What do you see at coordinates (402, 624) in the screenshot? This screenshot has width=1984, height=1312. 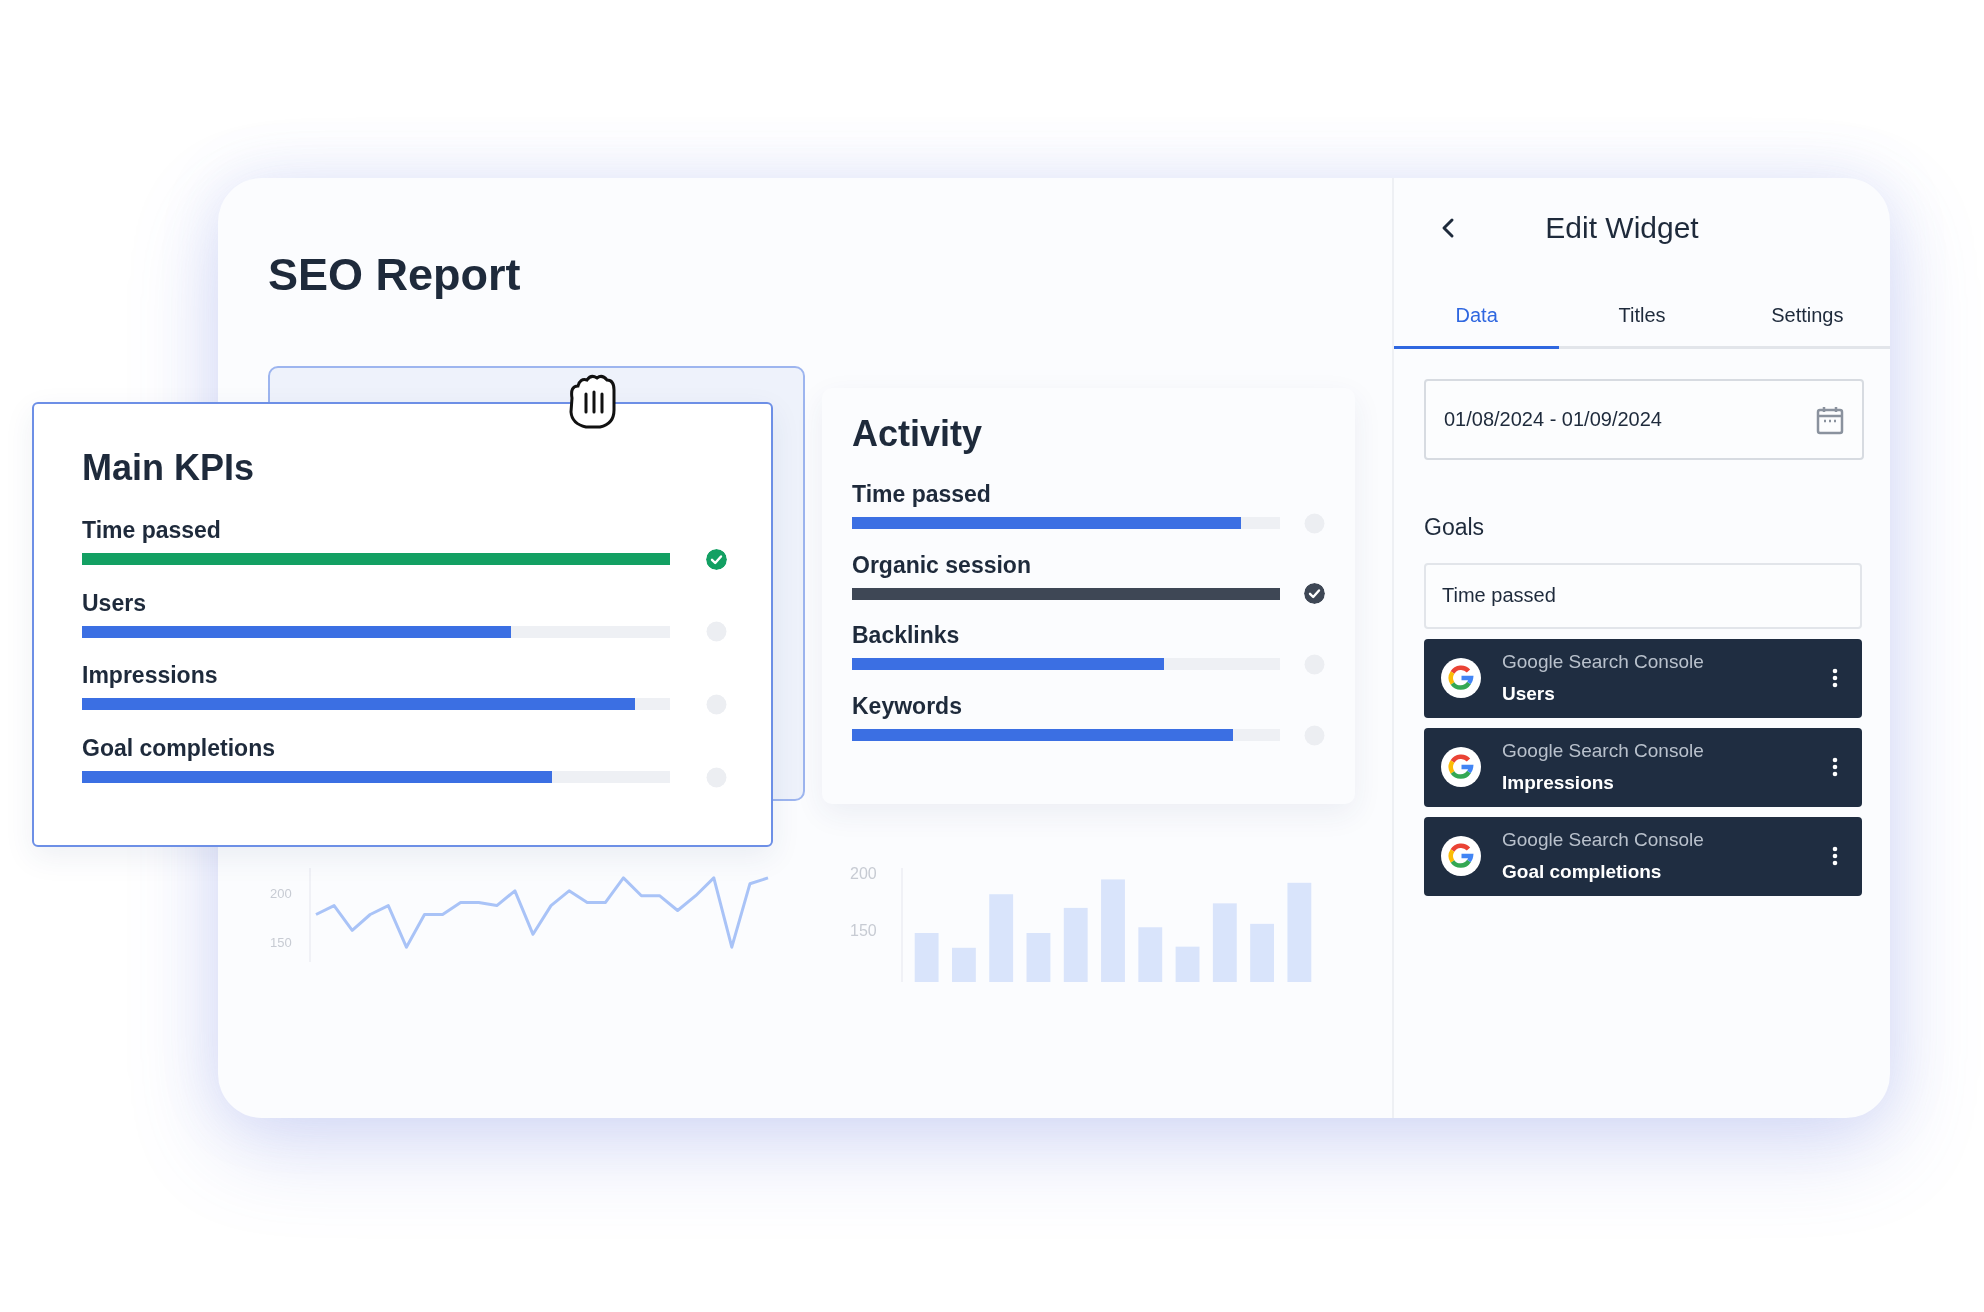 I see `kpi-card: Main KPIs Time passed Users Impressions Goal completions` at bounding box center [402, 624].